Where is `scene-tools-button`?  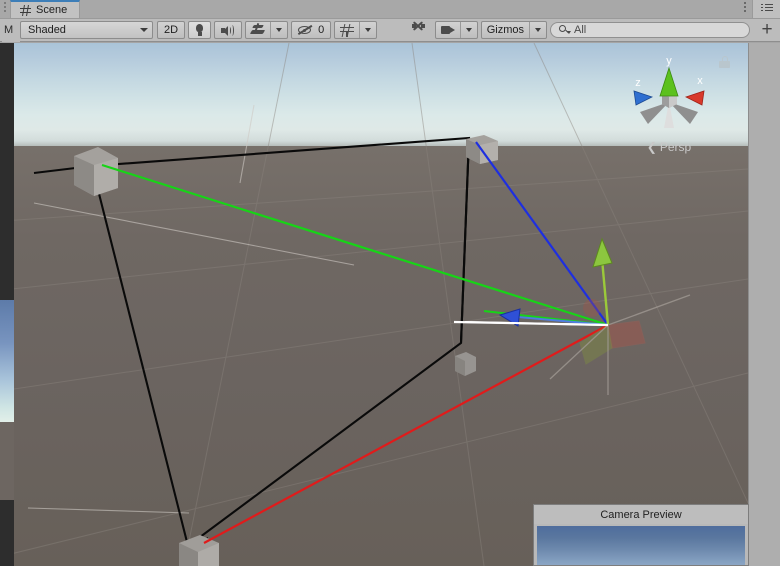 scene-tools-button is located at coordinates (419, 29).